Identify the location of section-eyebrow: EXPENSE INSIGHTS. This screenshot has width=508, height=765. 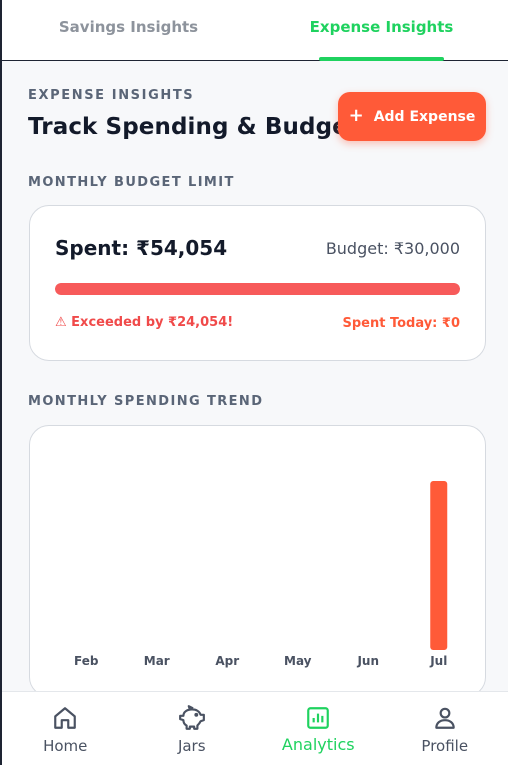
(111, 95).